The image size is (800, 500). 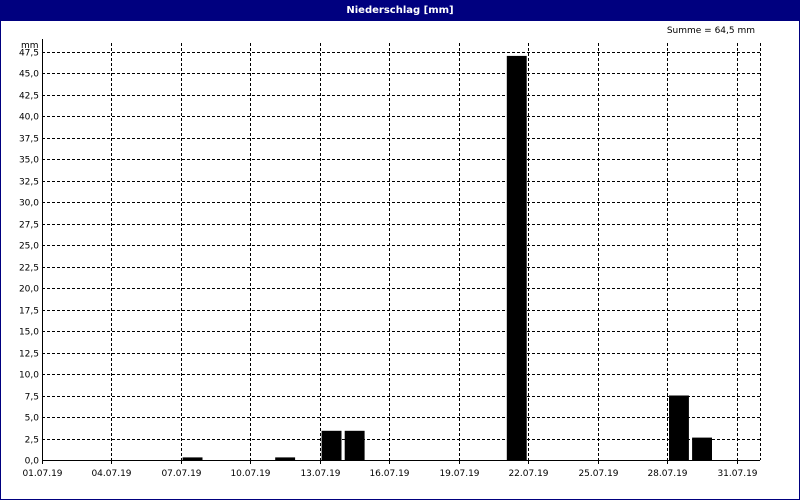 What do you see at coordinates (32, 398) in the screenshot?
I see `y-tick-label: 7,5` at bounding box center [32, 398].